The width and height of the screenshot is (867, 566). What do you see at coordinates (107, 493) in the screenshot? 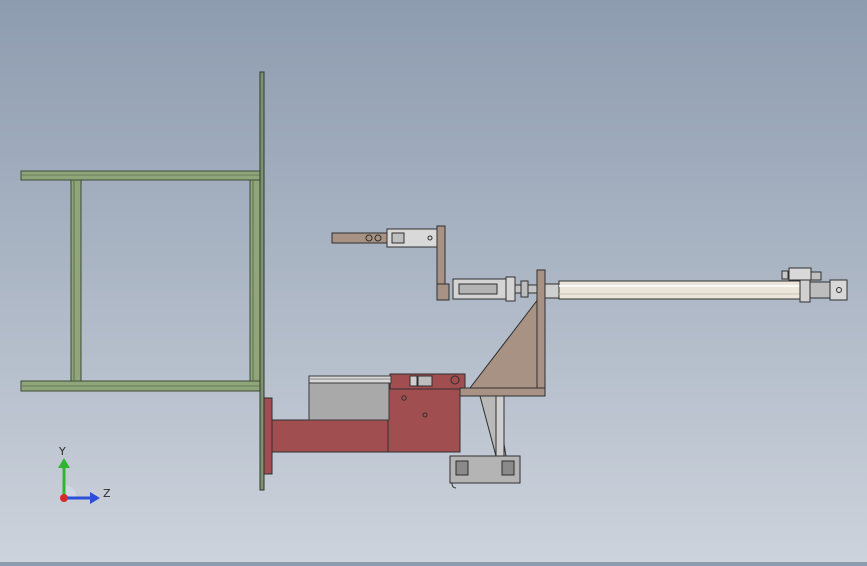
I see `triad-z-label: Z` at bounding box center [107, 493].